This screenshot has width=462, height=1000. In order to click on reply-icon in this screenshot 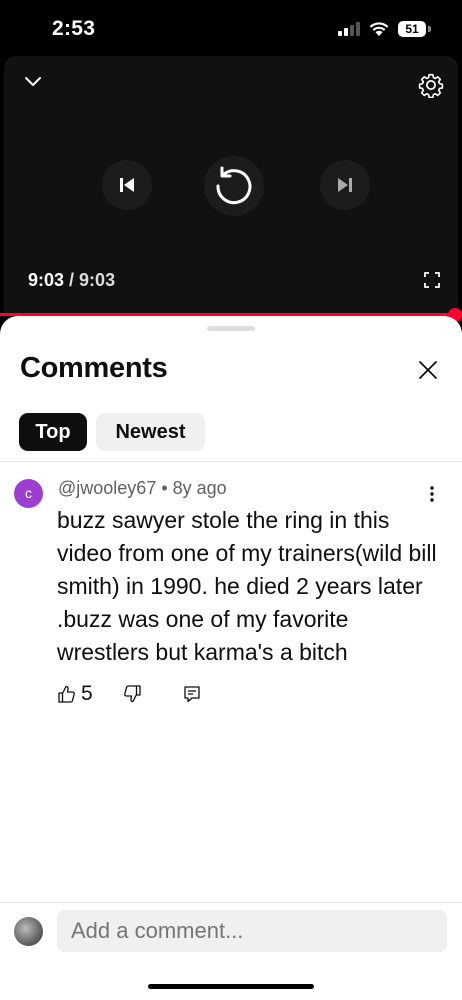, I will do `click(192, 694)`.